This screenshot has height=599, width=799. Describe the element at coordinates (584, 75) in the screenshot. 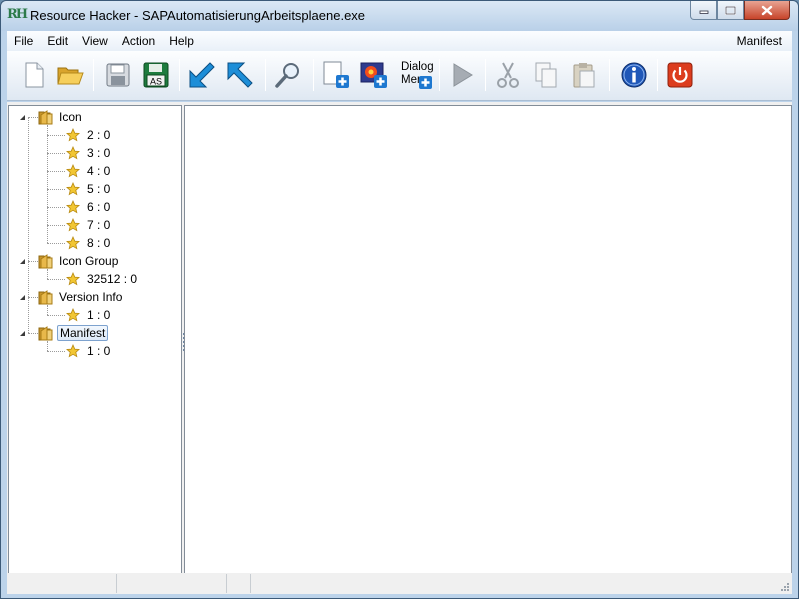

I see `paste-button` at that location.